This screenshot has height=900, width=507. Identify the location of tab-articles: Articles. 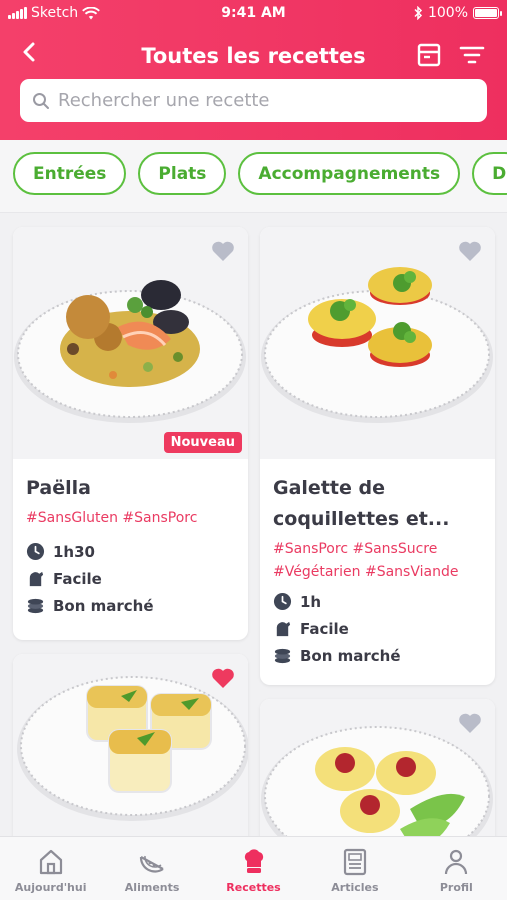
(354, 868).